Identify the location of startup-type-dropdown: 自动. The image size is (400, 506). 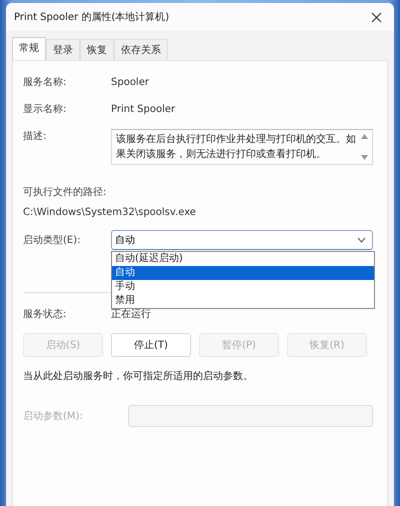
(242, 240).